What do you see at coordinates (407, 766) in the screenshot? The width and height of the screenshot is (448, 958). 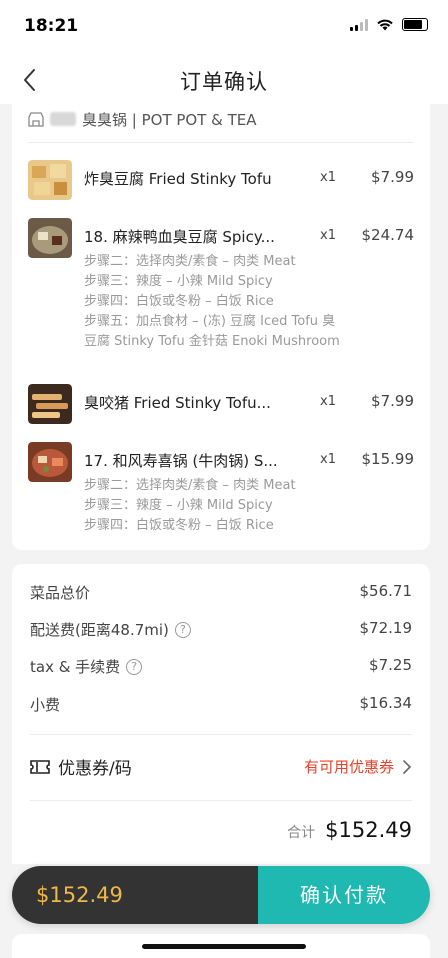 I see `chevron-right-icon` at bounding box center [407, 766].